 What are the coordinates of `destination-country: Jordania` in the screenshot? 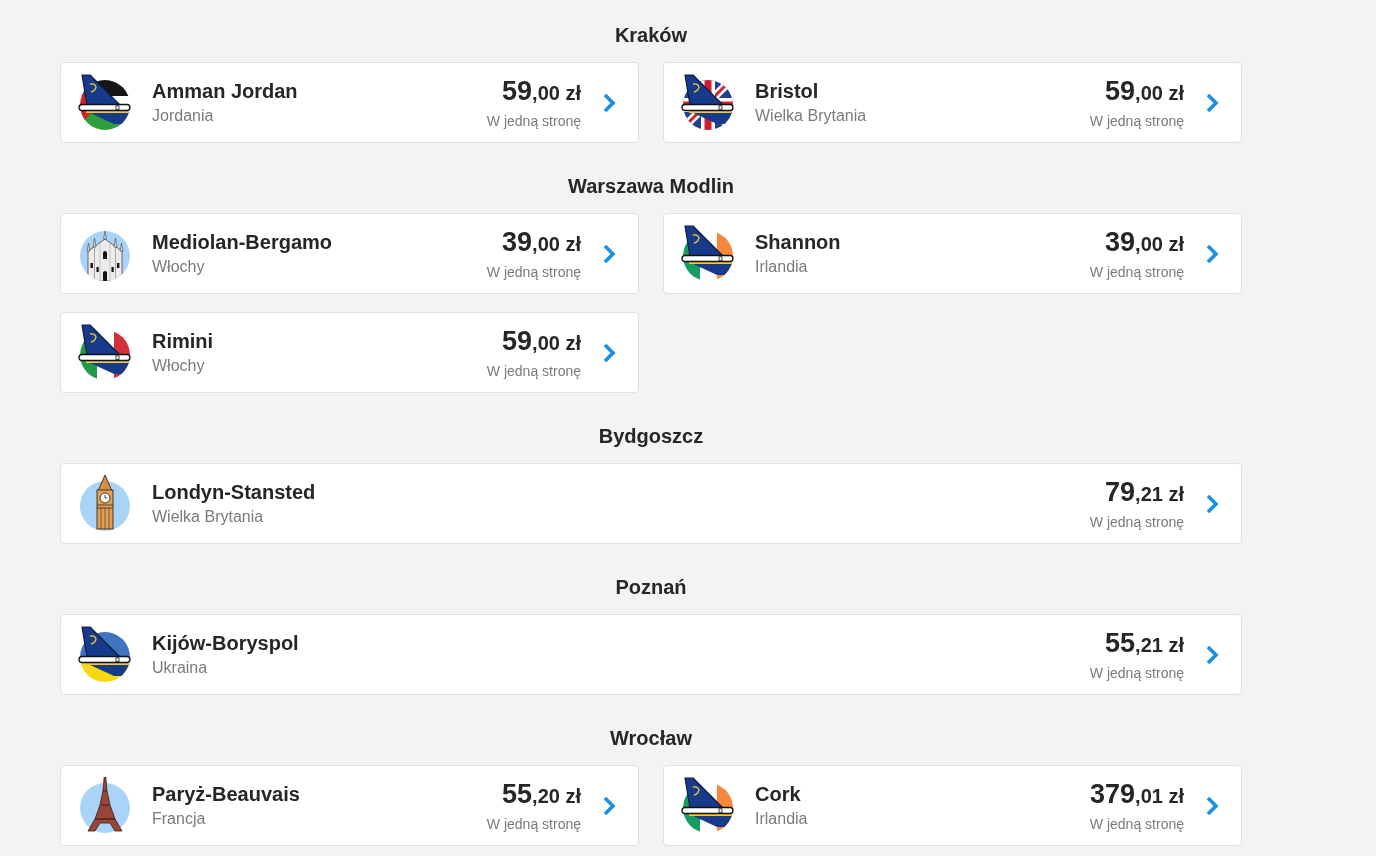 It's located at (183, 116).